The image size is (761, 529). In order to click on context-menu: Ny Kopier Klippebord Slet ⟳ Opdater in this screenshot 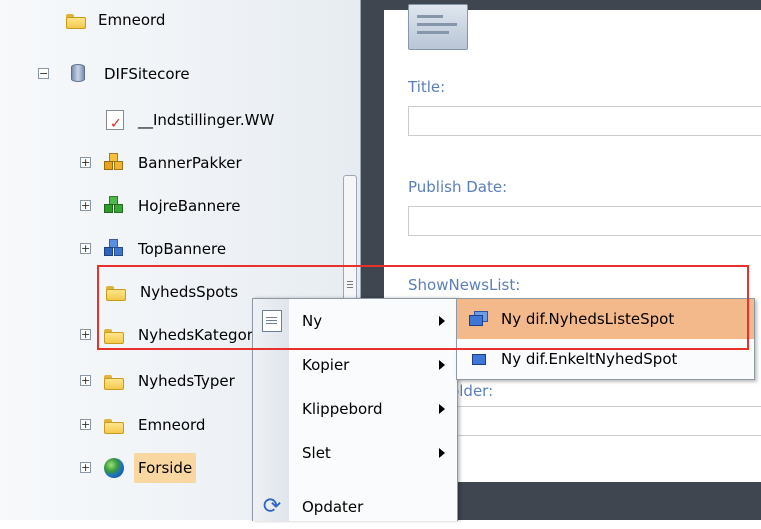, I will do `click(355, 409)`.